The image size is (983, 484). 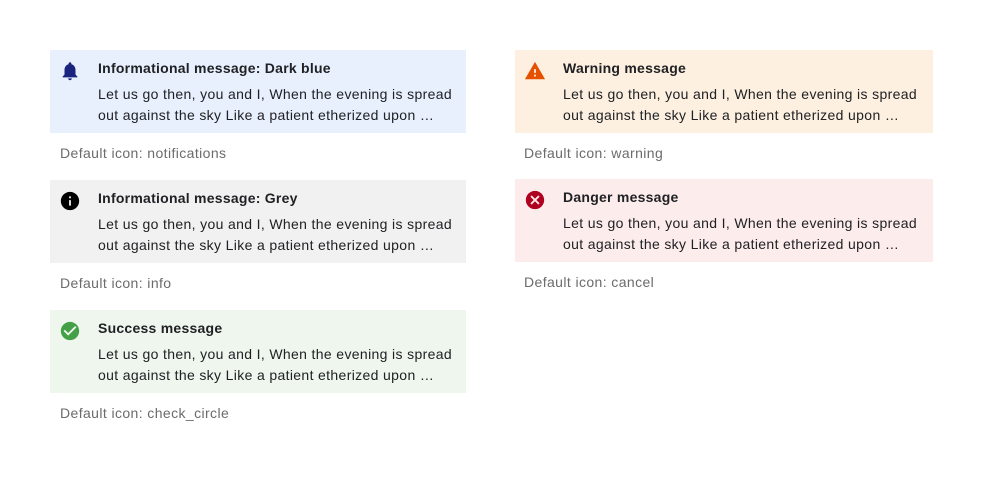 What do you see at coordinates (535, 200) in the screenshot?
I see `cancel-icon` at bounding box center [535, 200].